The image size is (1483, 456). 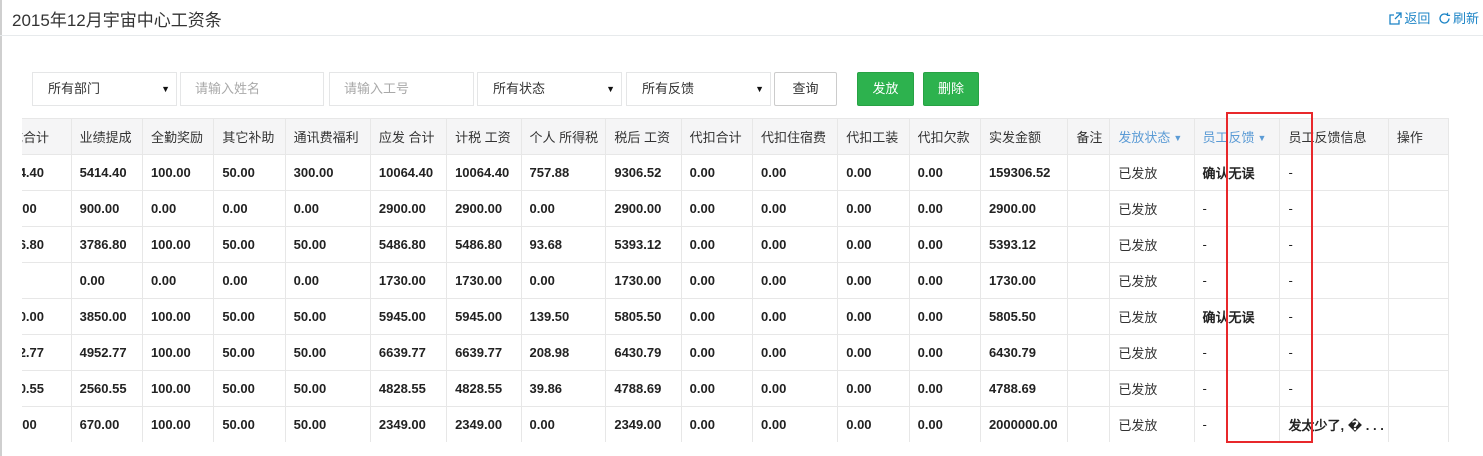 I want to click on table-cell: 6639.77, so click(x=484, y=352).